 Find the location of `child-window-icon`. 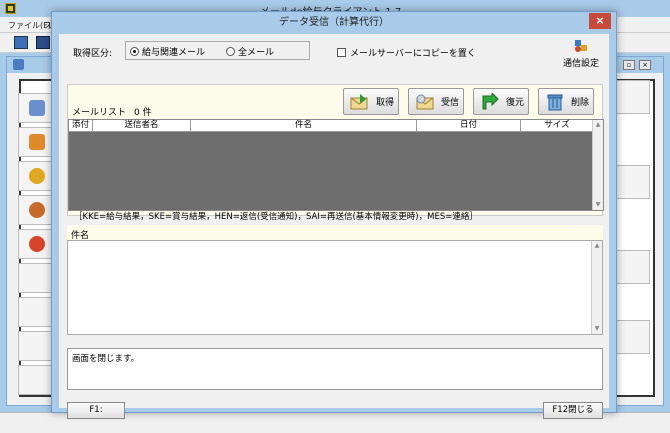

child-window-icon is located at coordinates (18, 64).